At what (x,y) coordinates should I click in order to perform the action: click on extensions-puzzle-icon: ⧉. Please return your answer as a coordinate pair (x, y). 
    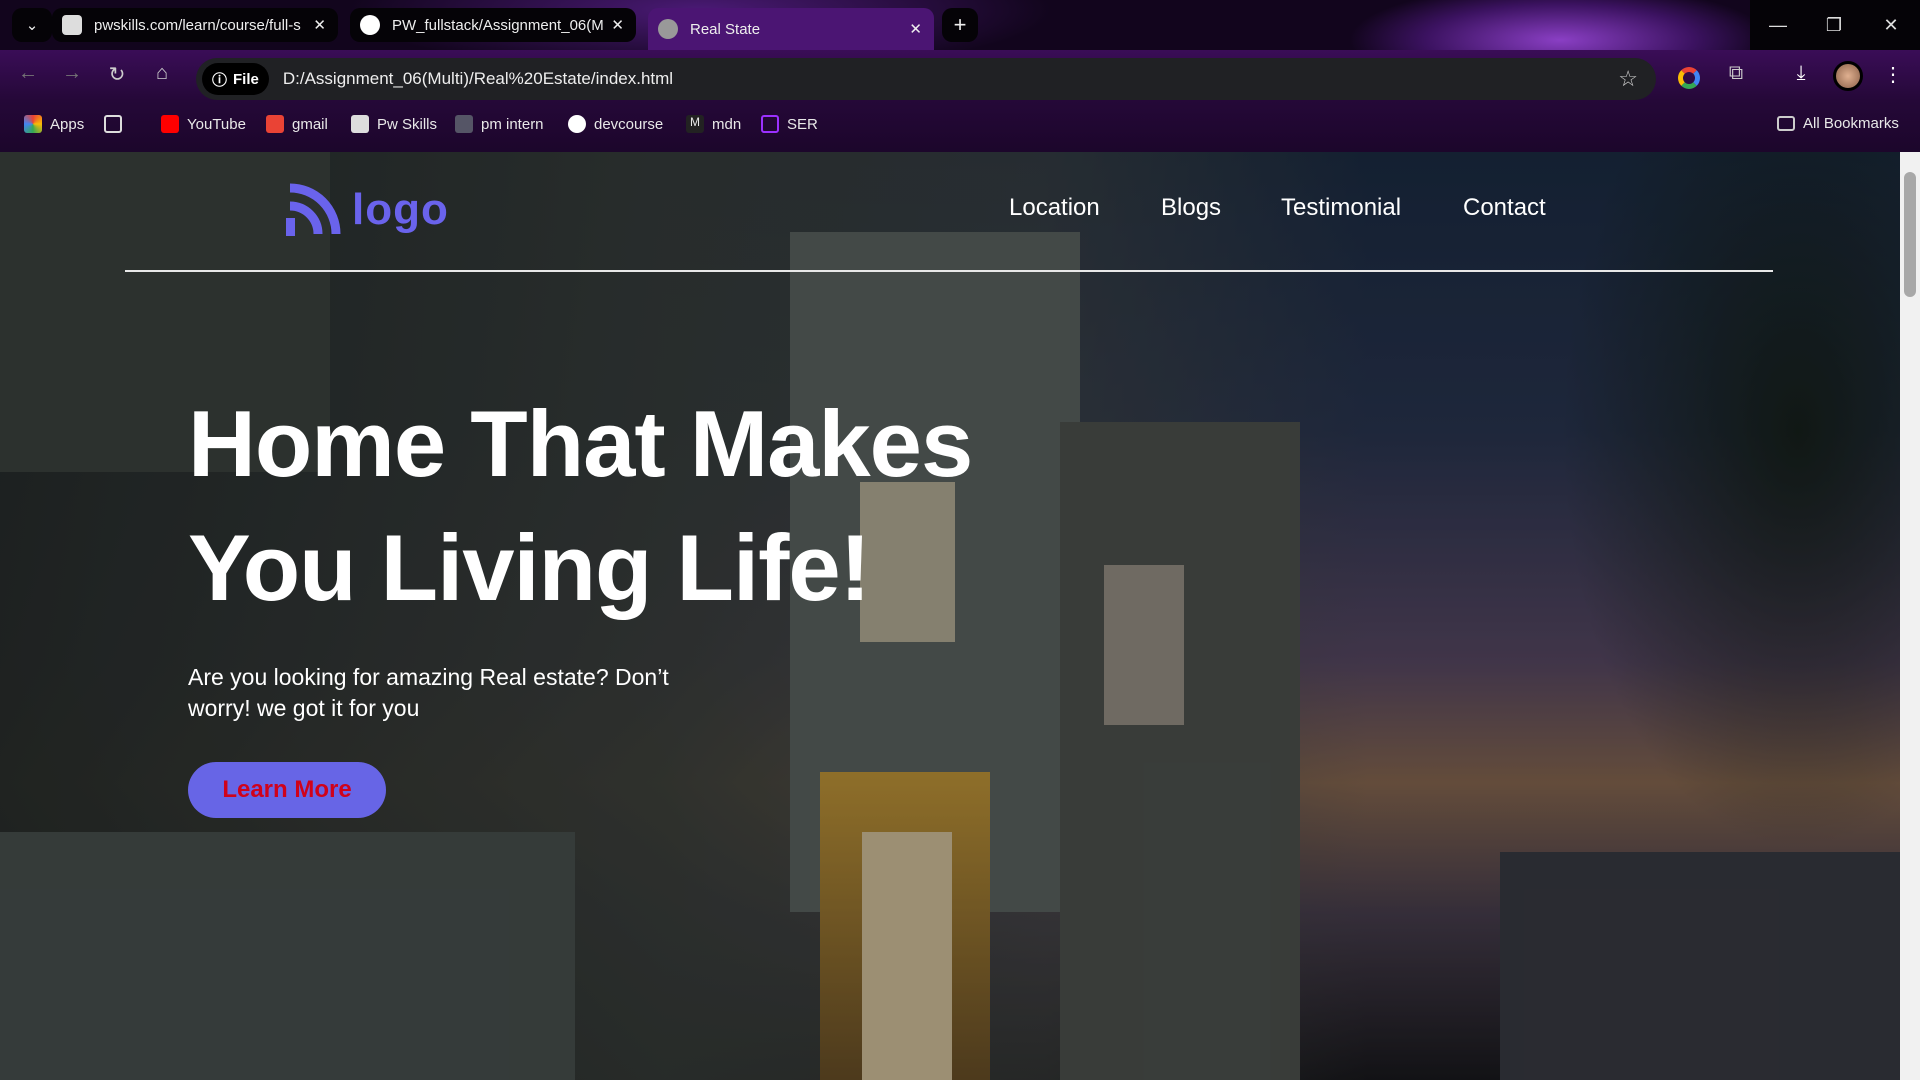
    Looking at the image, I should click on (1736, 73).